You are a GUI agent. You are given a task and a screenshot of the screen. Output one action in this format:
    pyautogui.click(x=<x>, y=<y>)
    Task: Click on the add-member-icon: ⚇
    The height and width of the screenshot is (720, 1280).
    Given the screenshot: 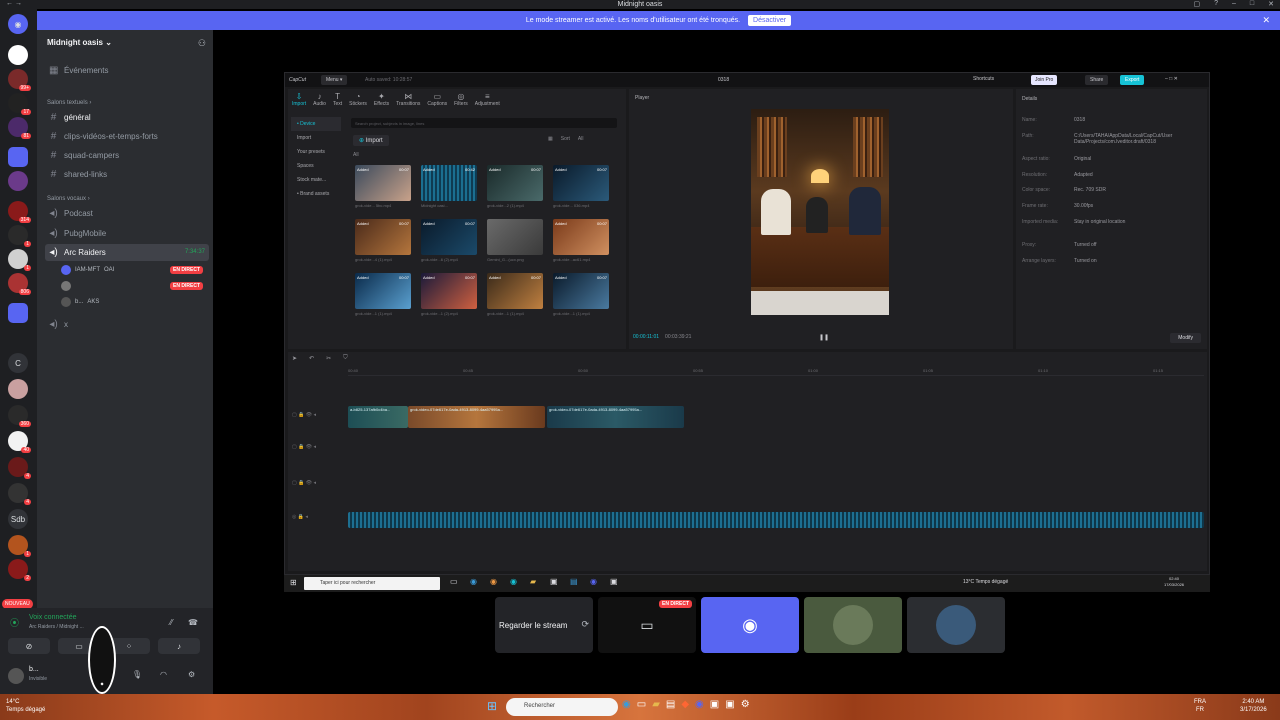 What is the action you would take?
    pyautogui.click(x=202, y=43)
    